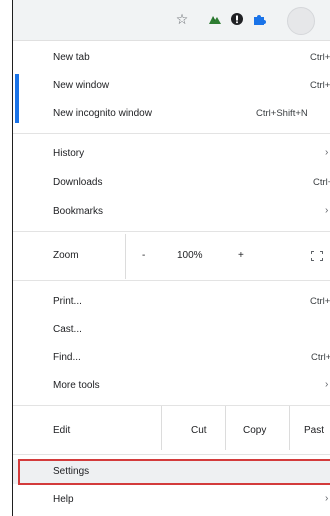 The width and height of the screenshot is (330, 516). What do you see at coordinates (171, 386) in the screenshot?
I see `menu-item-more-tools: More tools ›` at bounding box center [171, 386].